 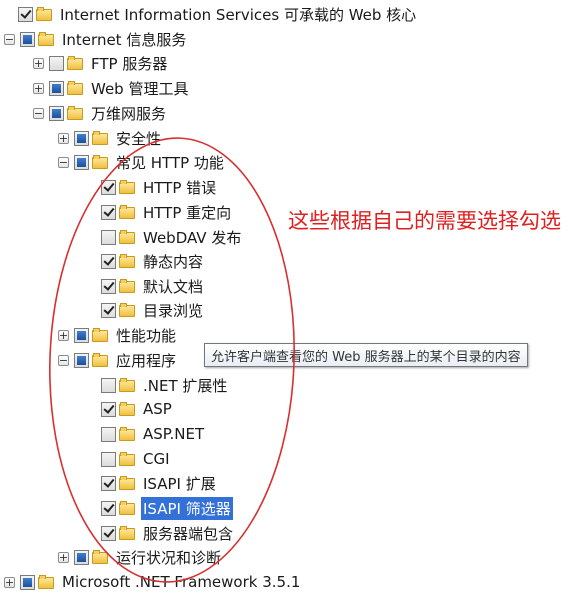 I want to click on tree-node-label: CGI, so click(x=156, y=459).